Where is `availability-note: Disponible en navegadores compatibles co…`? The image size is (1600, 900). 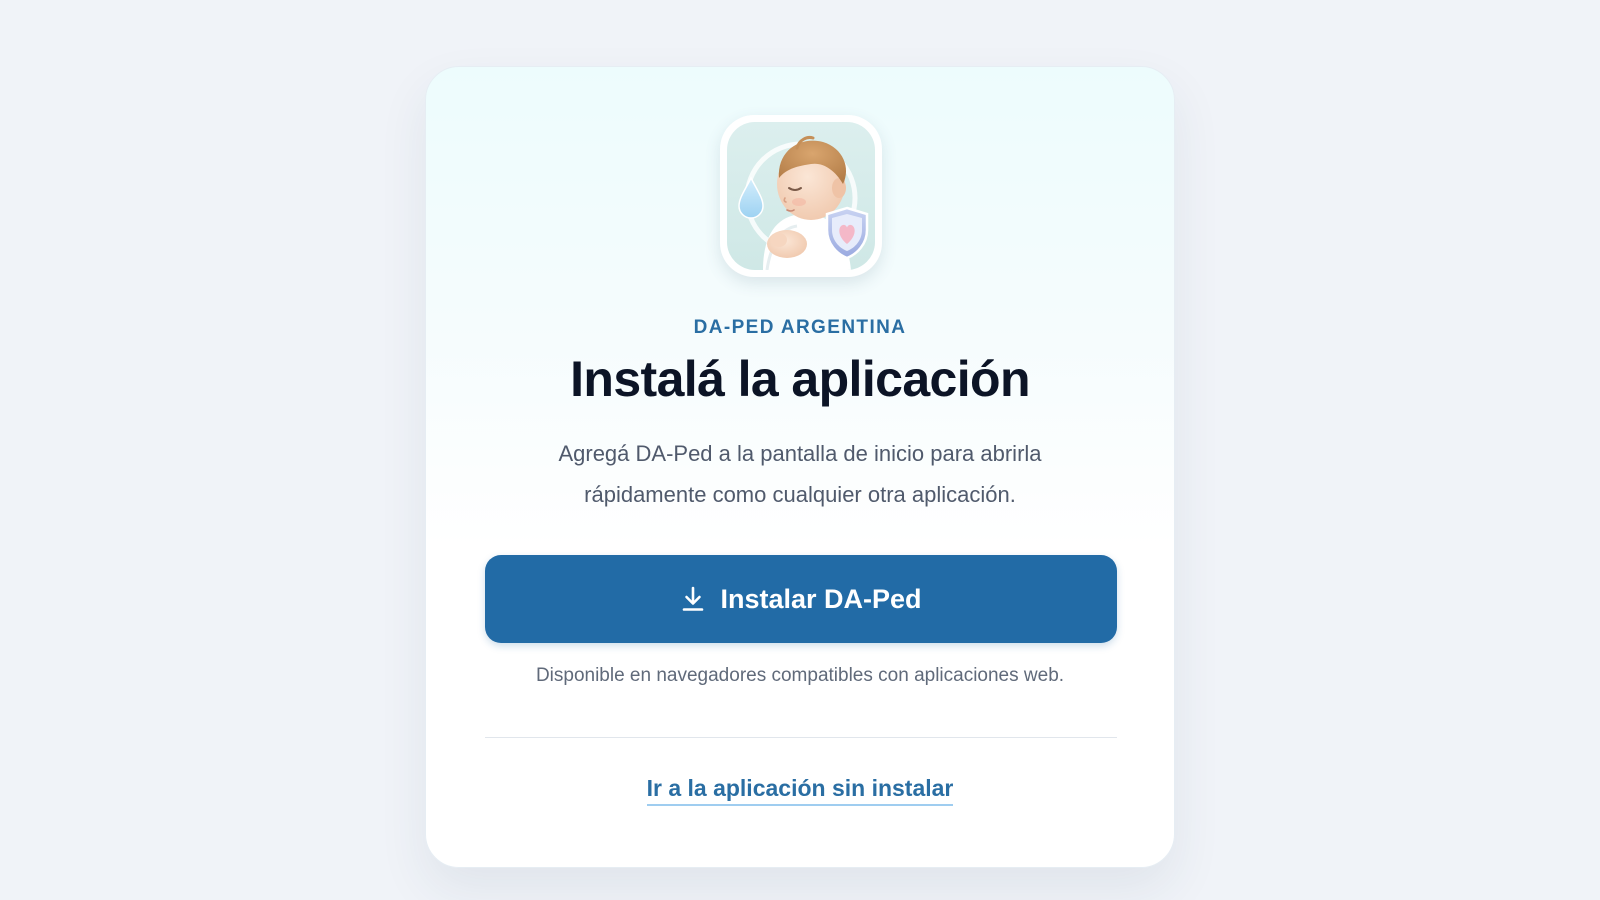
availability-note: Disponible en navegadores compatibles co… is located at coordinates (800, 675).